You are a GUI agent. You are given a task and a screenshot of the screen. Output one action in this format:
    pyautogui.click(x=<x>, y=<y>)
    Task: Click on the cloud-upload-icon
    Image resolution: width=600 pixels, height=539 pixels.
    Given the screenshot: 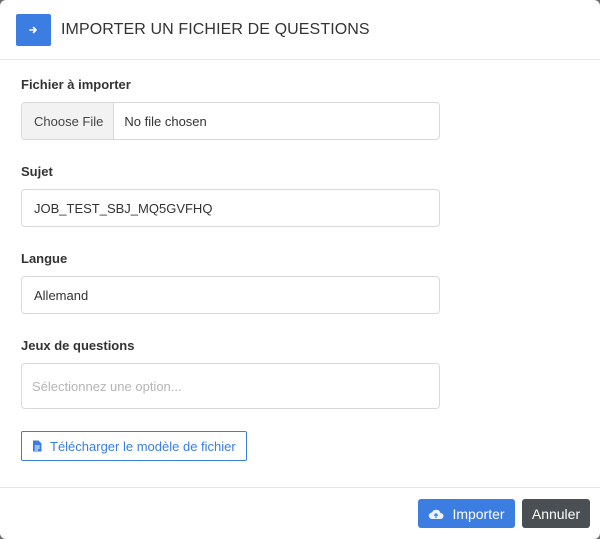 What is the action you would take?
    pyautogui.click(x=436, y=514)
    